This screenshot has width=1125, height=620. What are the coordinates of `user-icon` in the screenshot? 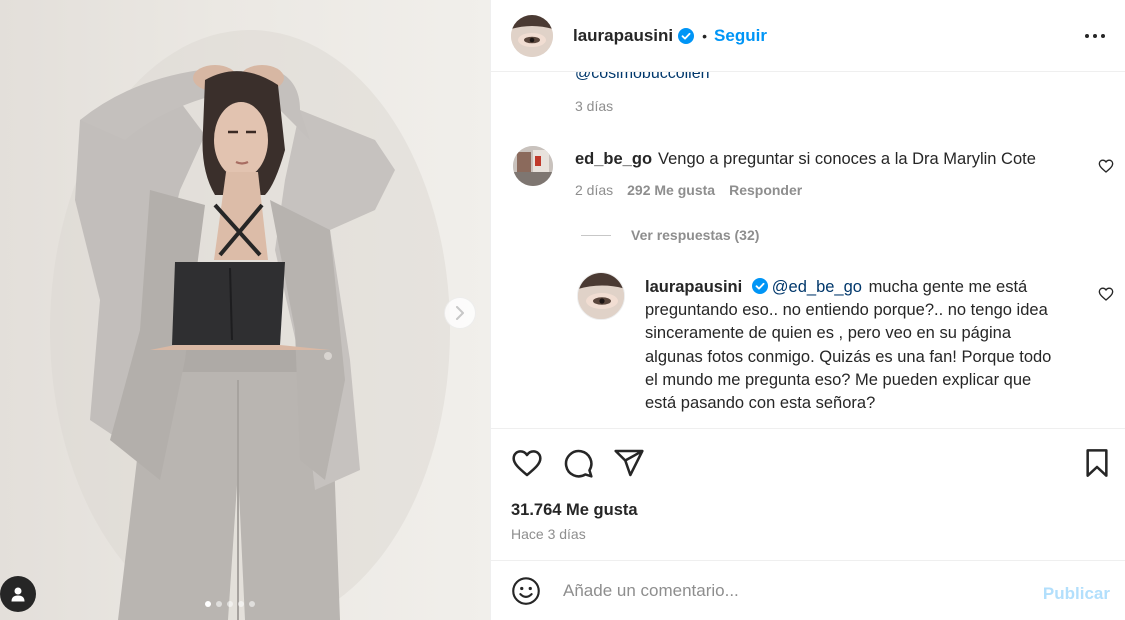 It's located at (18, 594).